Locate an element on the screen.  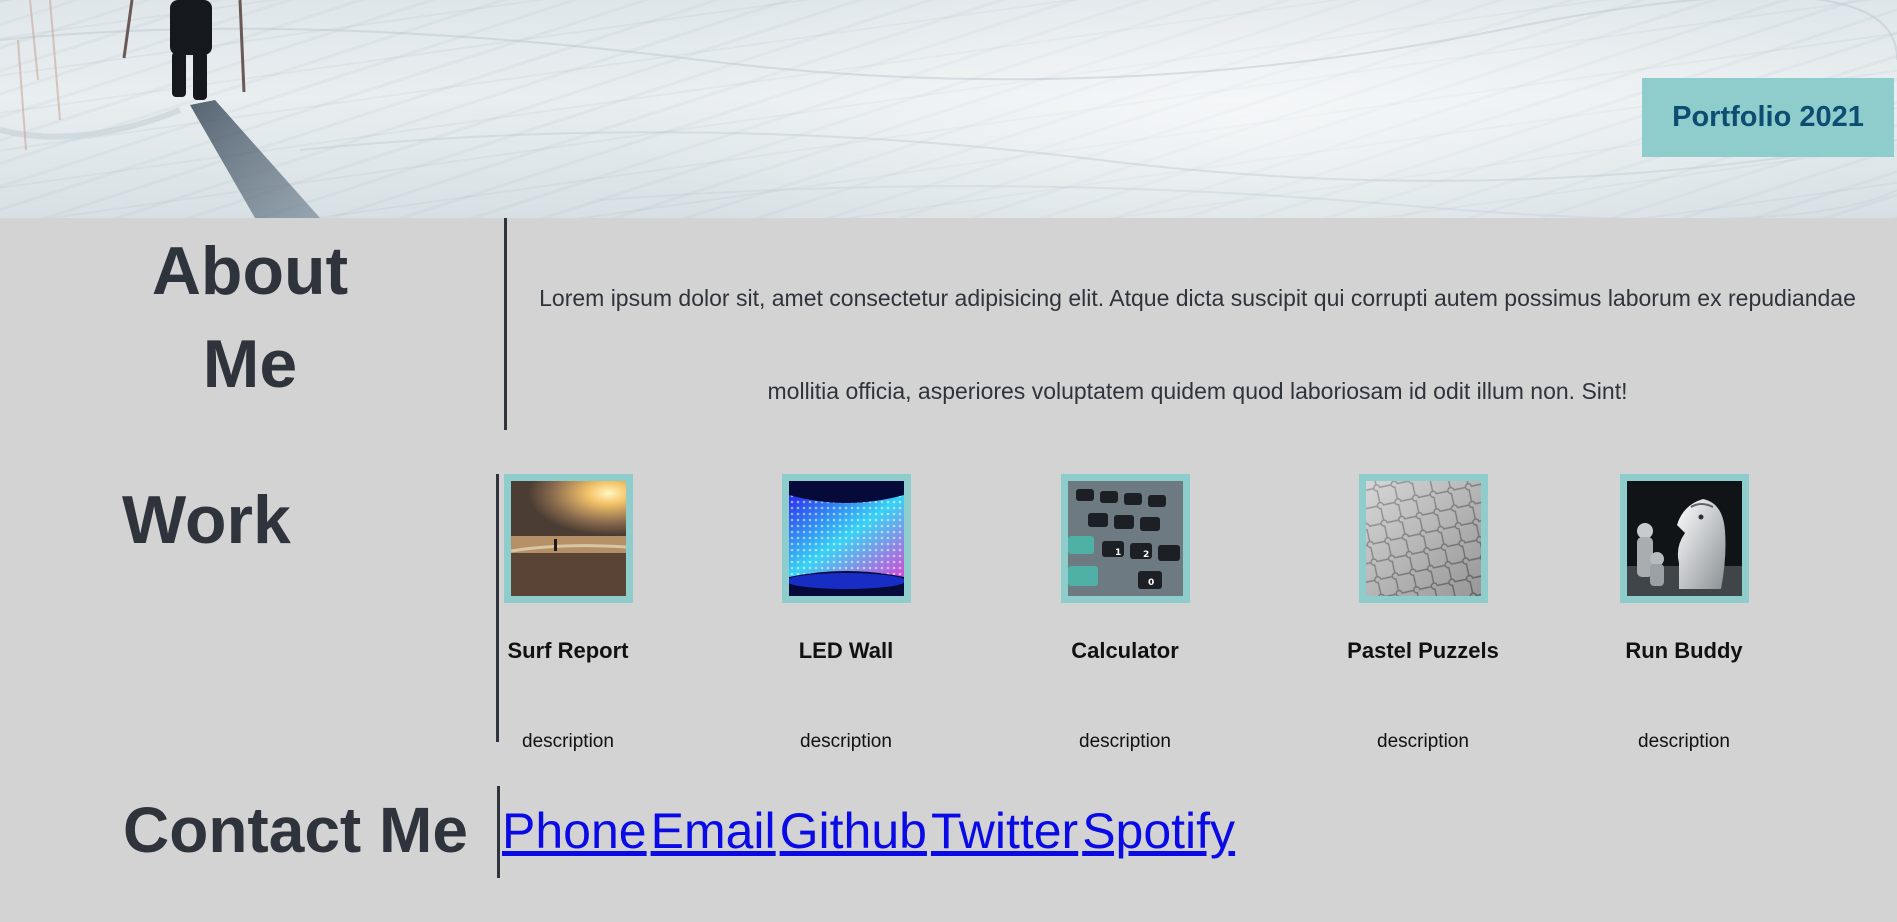
github-link: Github is located at coordinates (853, 831).